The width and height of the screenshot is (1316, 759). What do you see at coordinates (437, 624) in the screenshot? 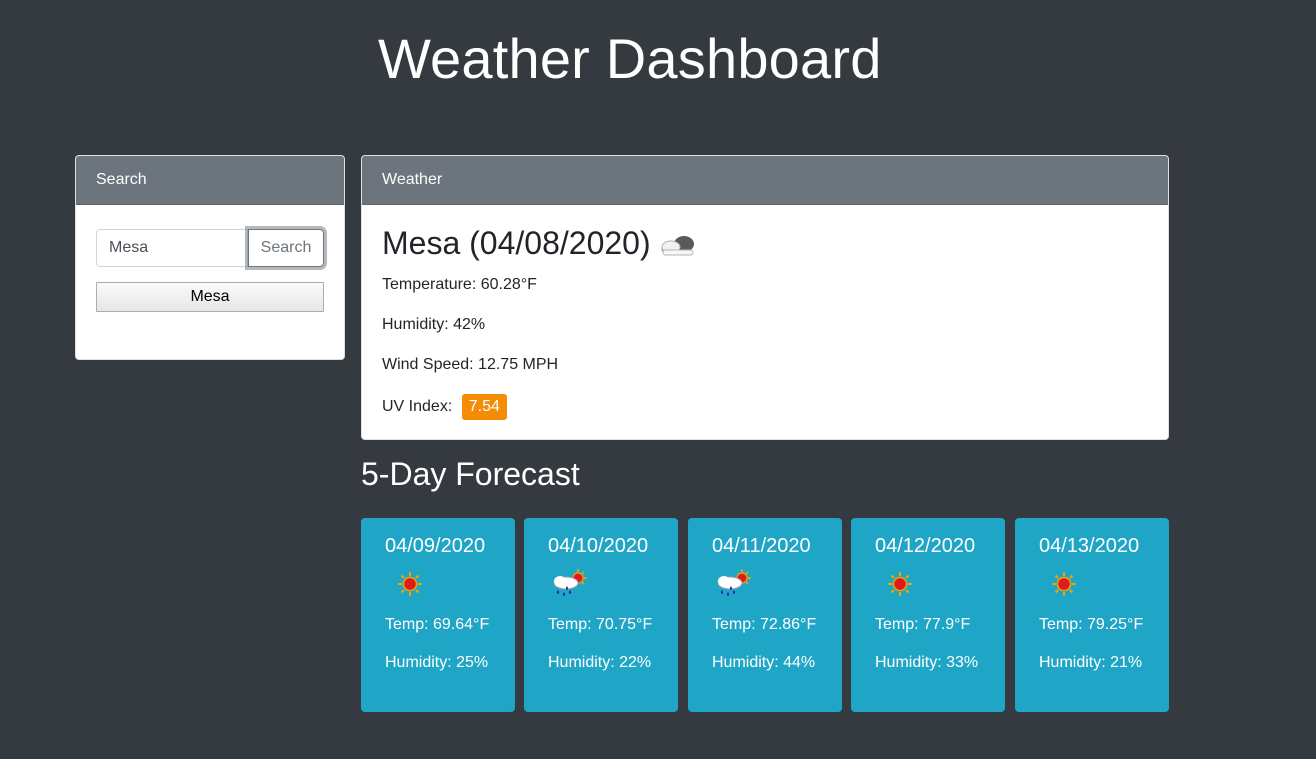
I see `forecast-temp: Temp: 69.64°F` at bounding box center [437, 624].